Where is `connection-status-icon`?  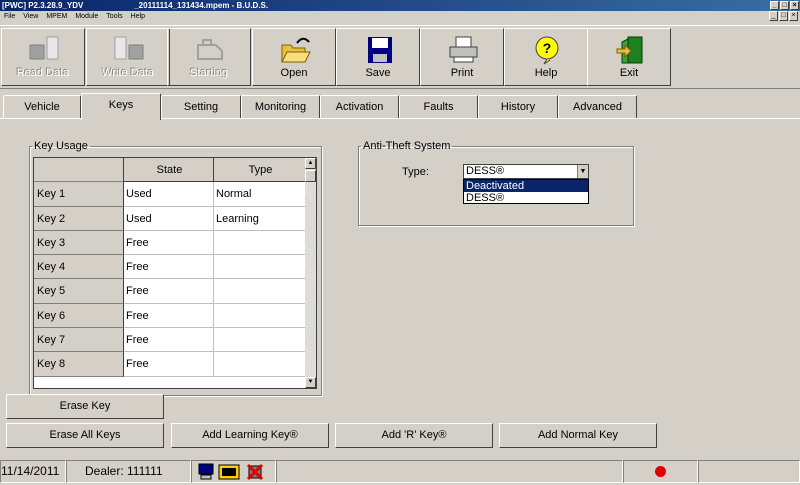 connection-status-icon is located at coordinates (660, 471).